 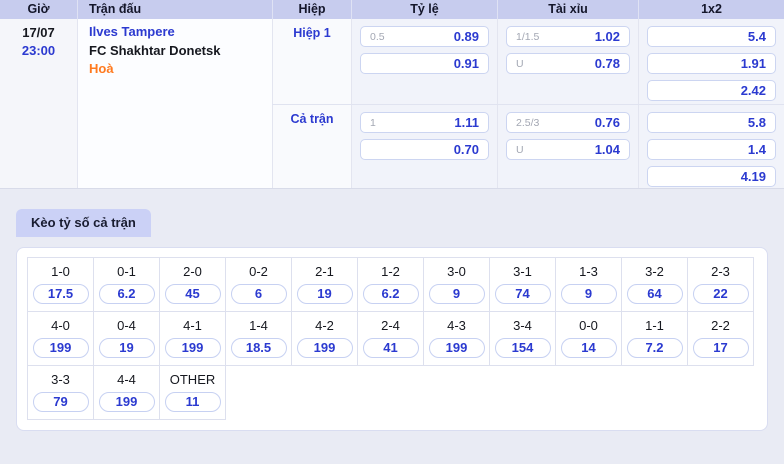 I want to click on score-cell: 3-0 9, so click(x=456, y=284).